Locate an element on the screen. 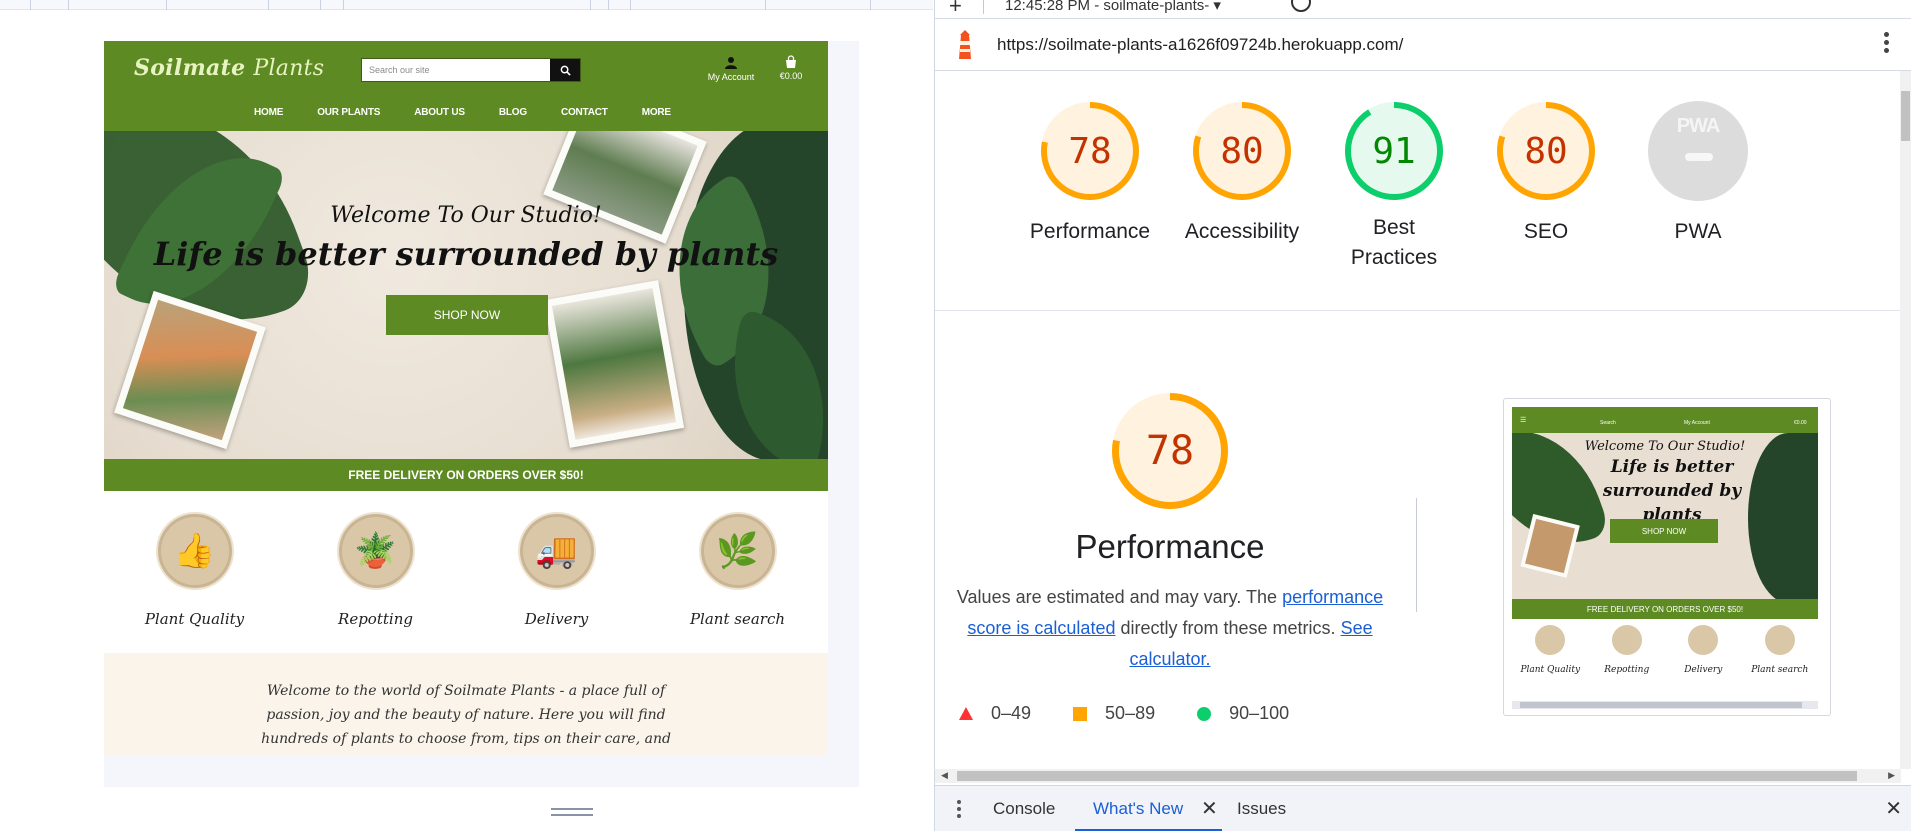 The height and width of the screenshot is (831, 1911). performance-desc-prefix: Values are estimated and may vary. The is located at coordinates (1117, 597).